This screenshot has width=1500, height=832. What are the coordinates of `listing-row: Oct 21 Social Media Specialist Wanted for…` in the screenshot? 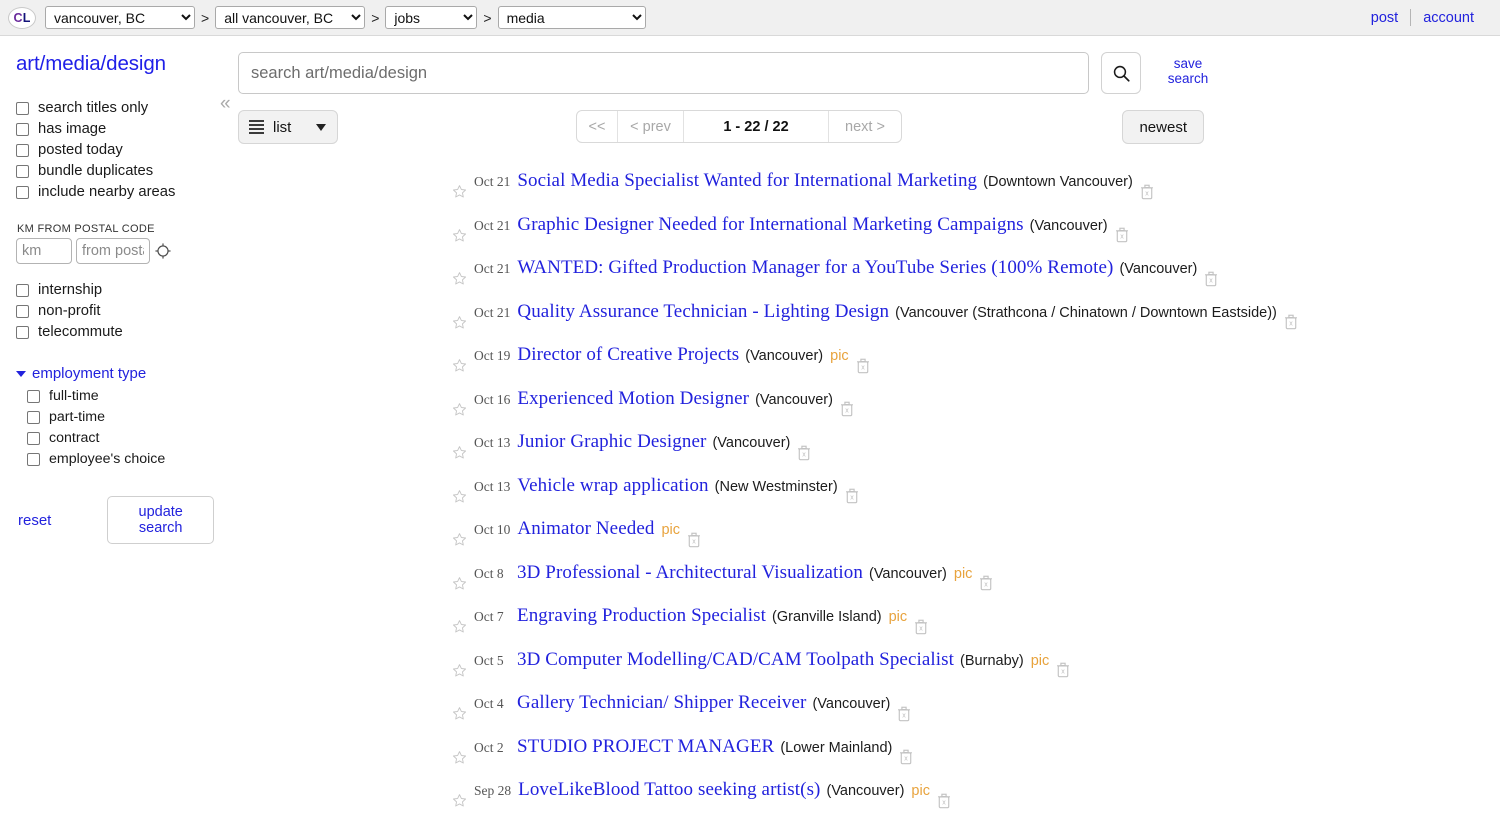 It's located at (976, 192).